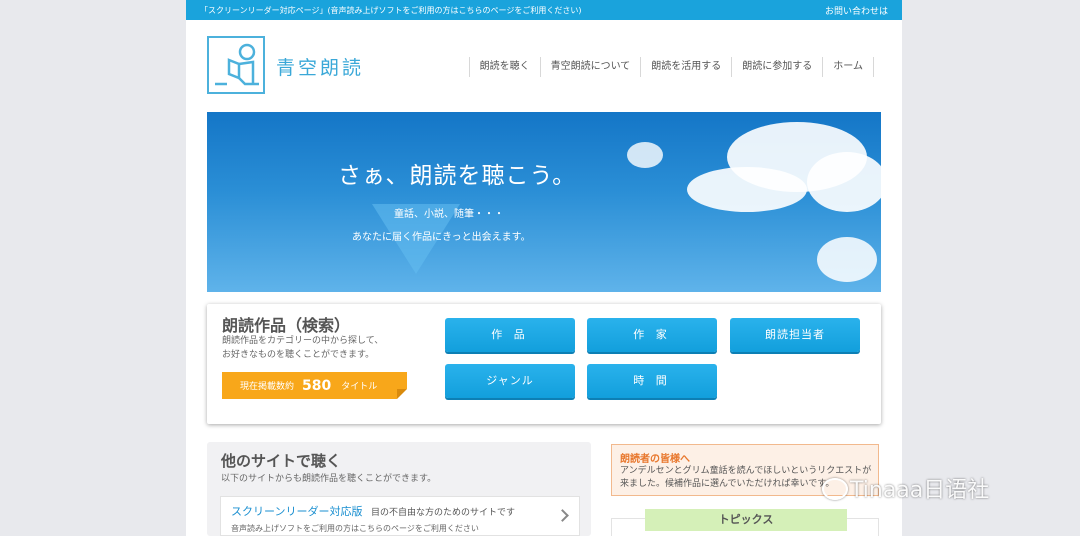  Describe the element at coordinates (655, 457) in the screenshot. I see `notice-title: 朗読者の皆様へ` at that location.